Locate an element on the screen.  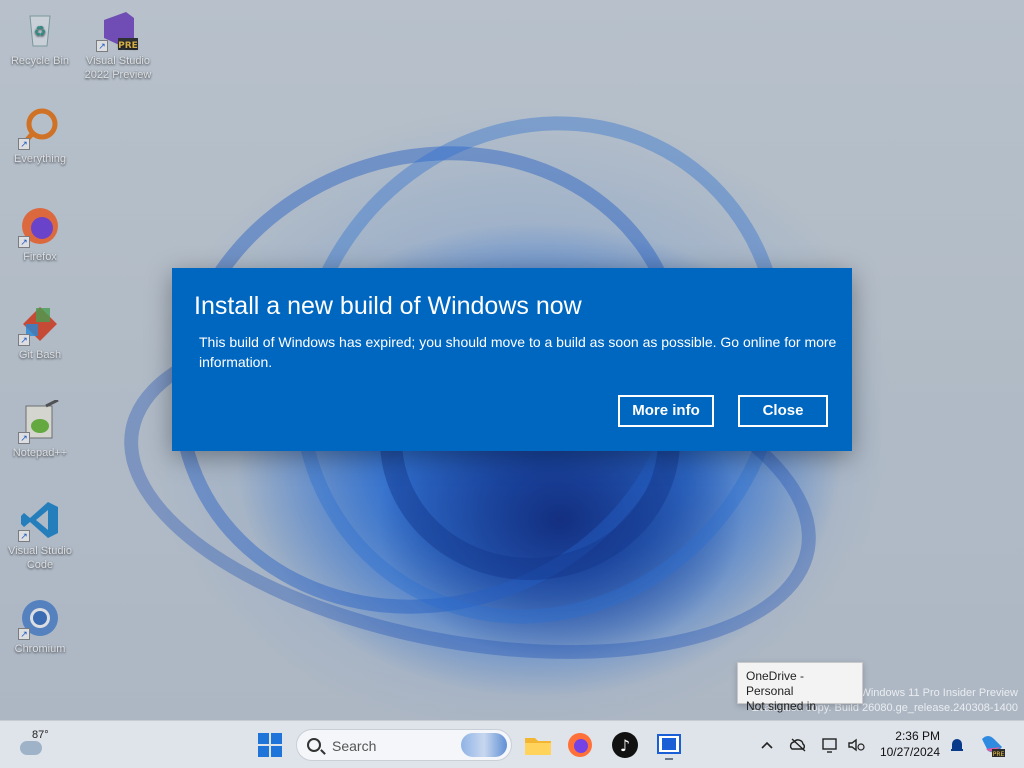
clock-date: 10/27/2024 is located at coordinates (903, 752).